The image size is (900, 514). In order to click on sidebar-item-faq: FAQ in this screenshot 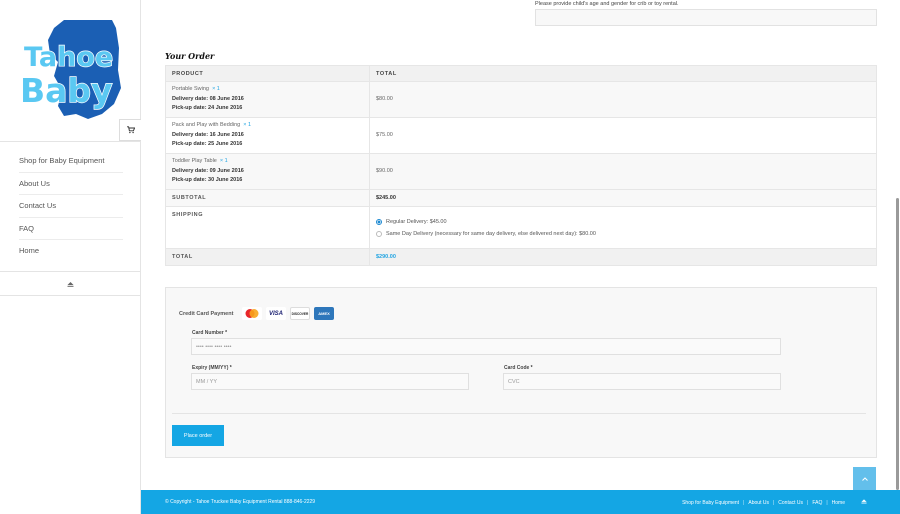, I will do `click(71, 229)`.